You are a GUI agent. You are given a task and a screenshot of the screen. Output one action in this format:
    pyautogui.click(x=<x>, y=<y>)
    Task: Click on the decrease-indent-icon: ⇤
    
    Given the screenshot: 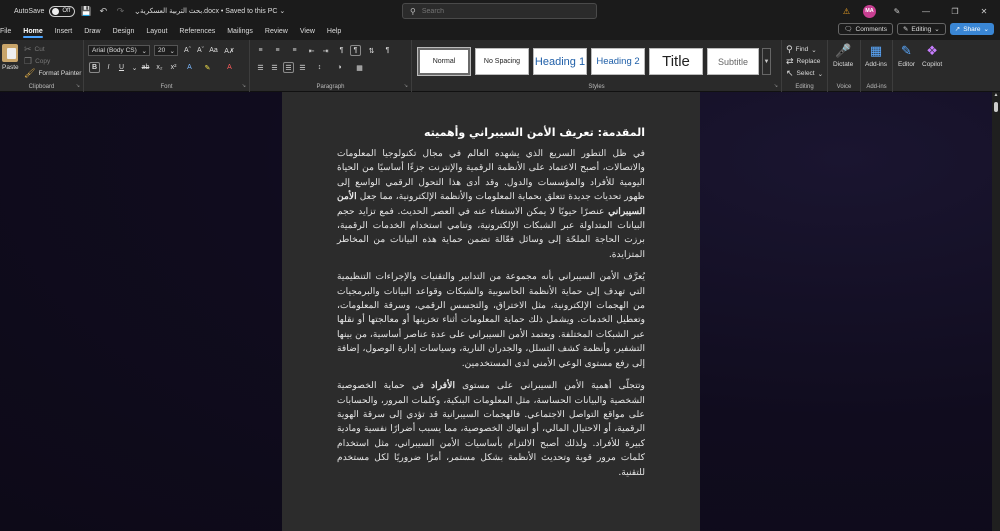 What is the action you would take?
    pyautogui.click(x=311, y=50)
    